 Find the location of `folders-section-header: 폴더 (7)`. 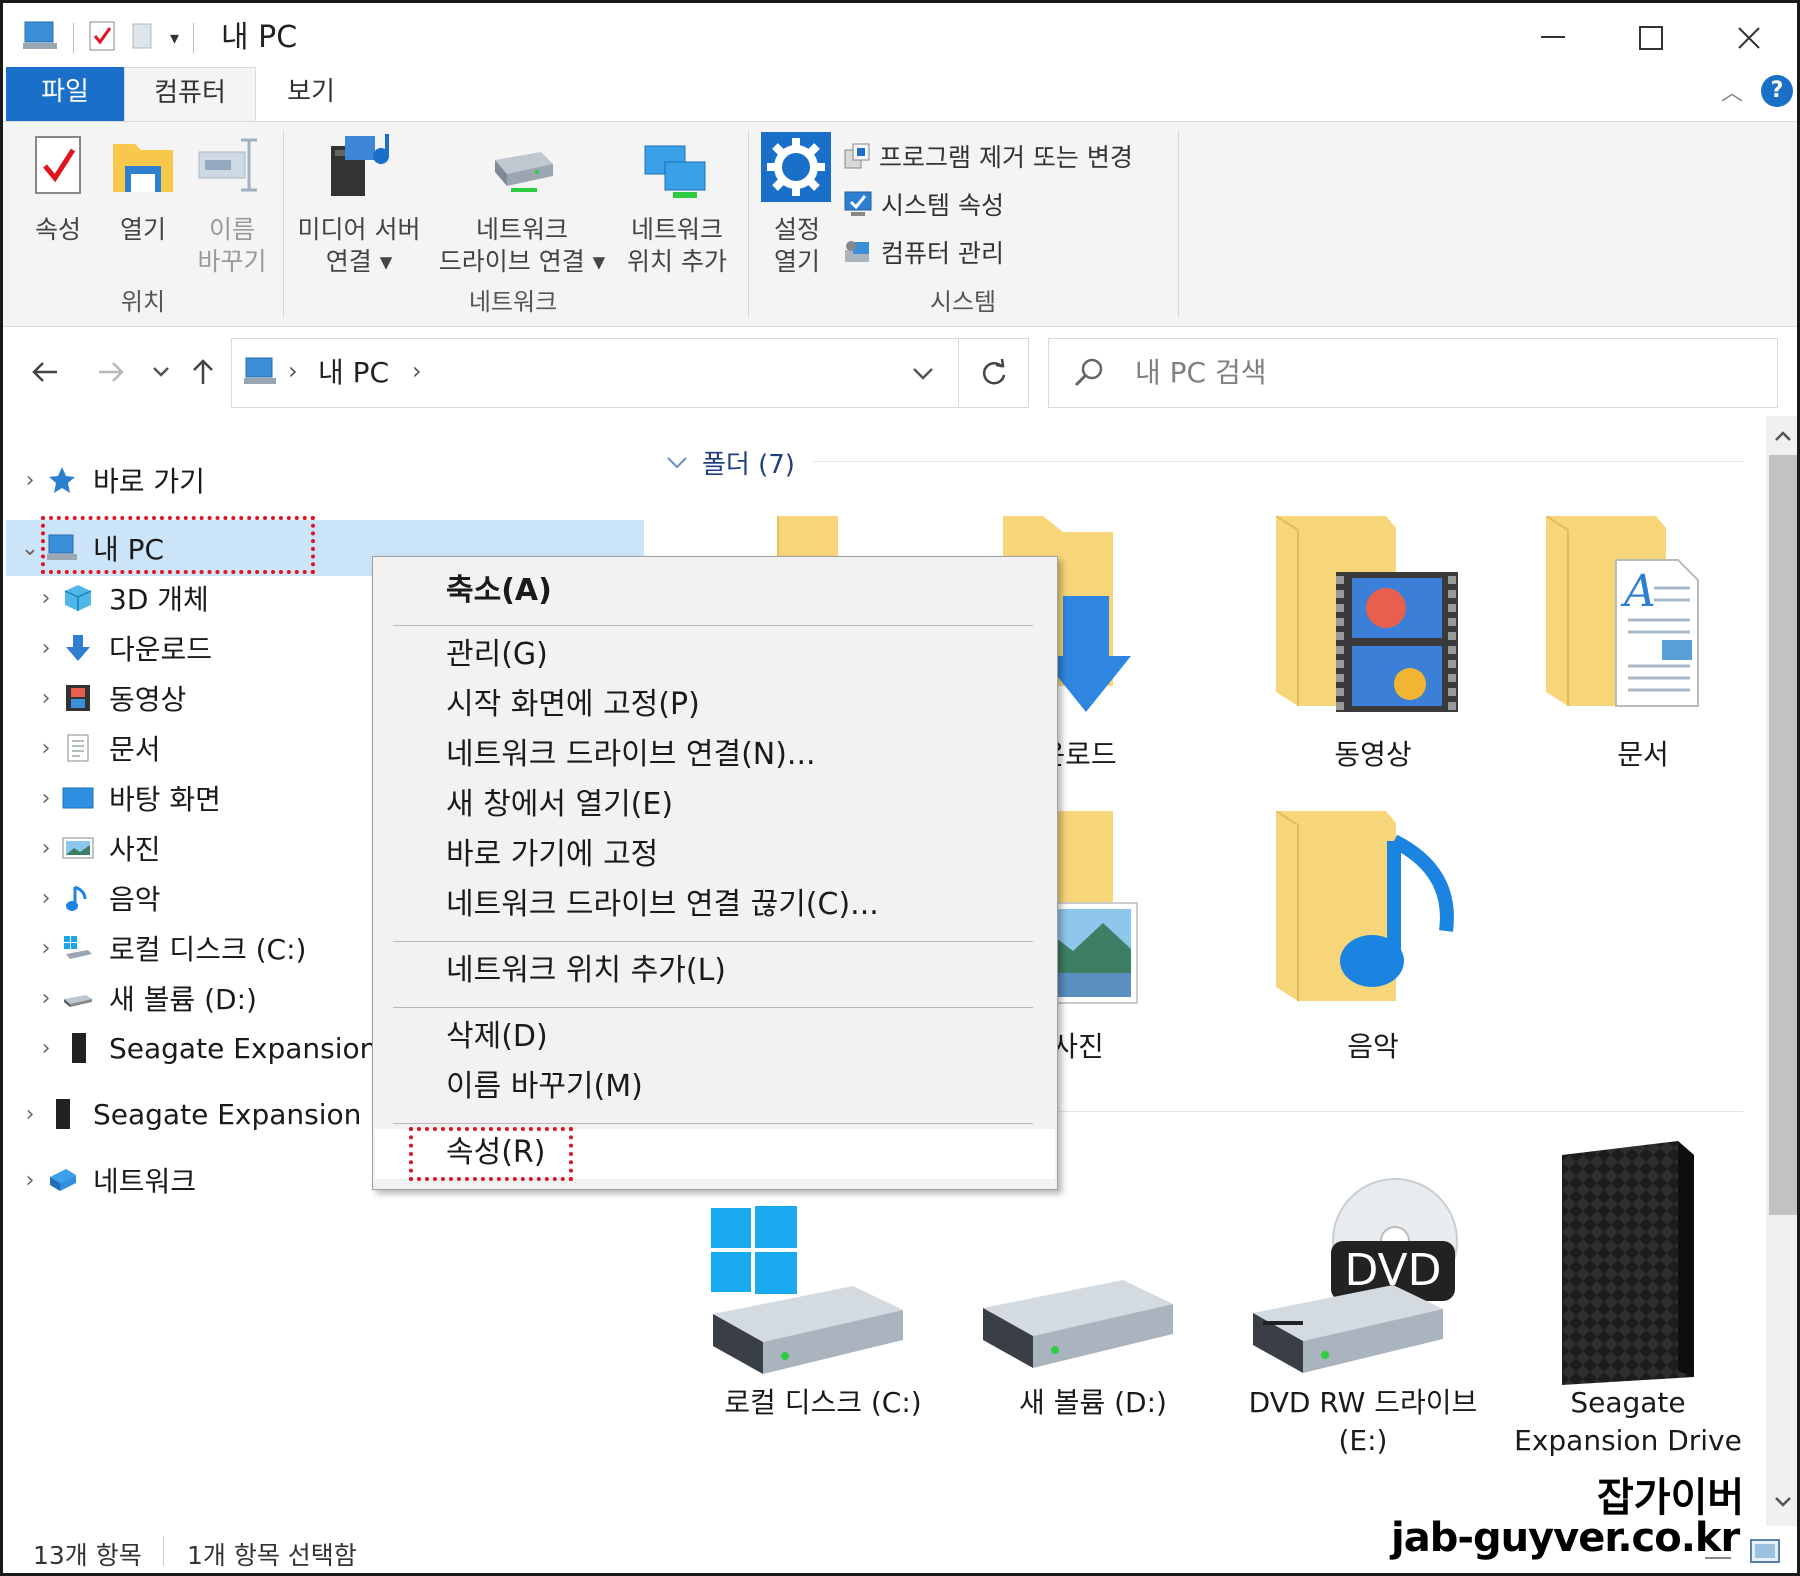

folders-section-header: 폴더 (7) is located at coordinates (730, 462).